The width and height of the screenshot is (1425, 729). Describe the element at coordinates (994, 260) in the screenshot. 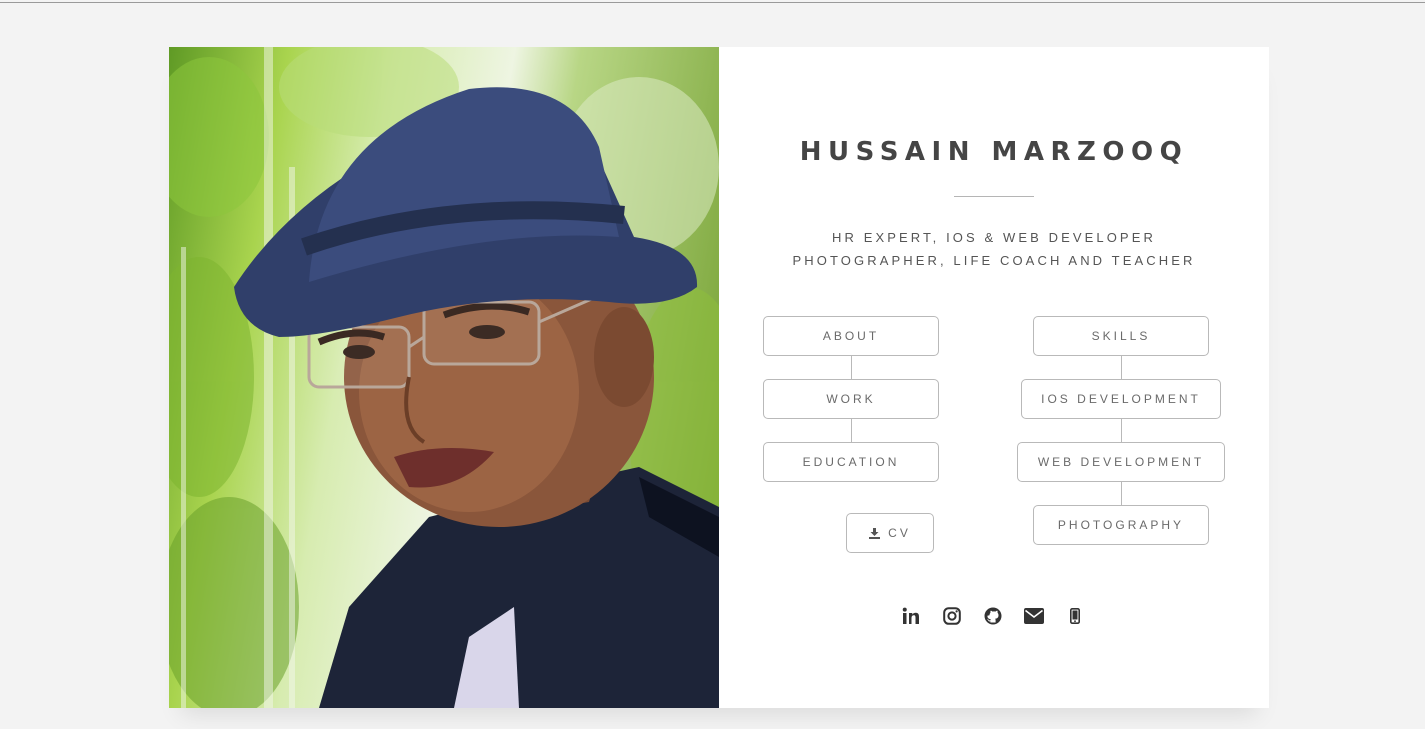

I see `subtitle-line-2: PHOTOGRAPHER, LIFE COACH AND TEACHER` at that location.